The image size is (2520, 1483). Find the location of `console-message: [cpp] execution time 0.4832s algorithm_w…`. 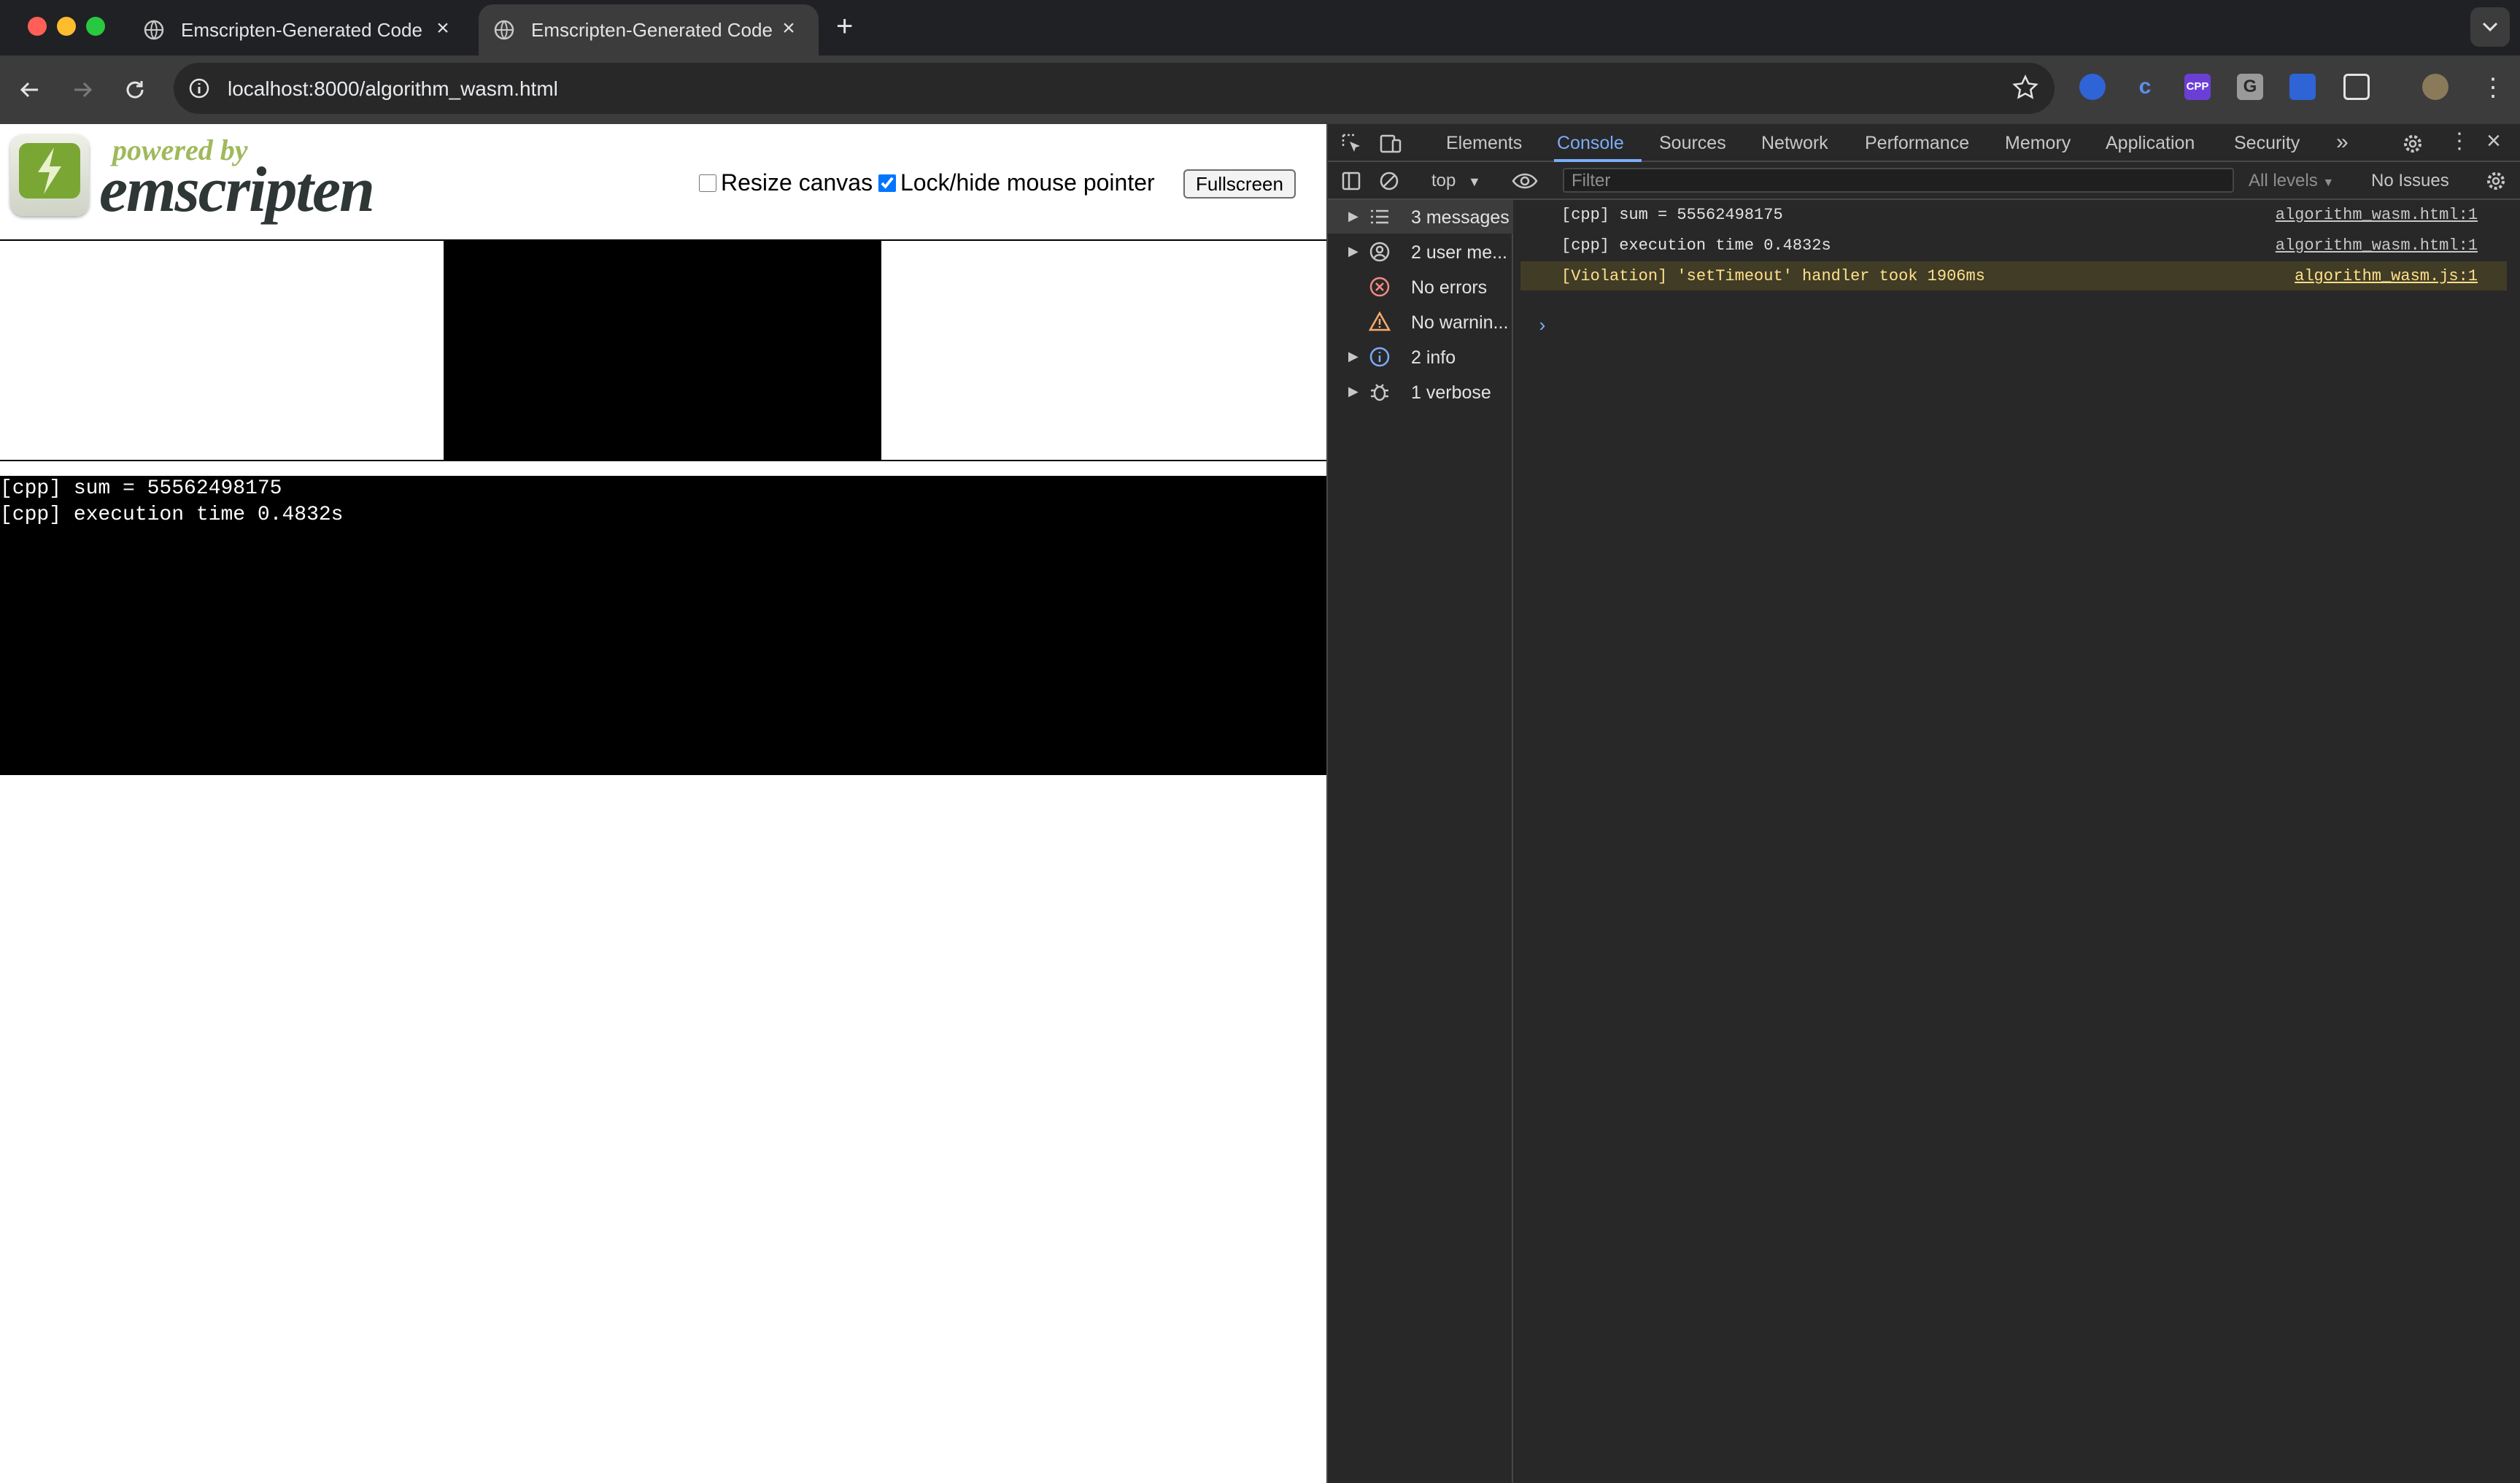

console-message: [cpp] execution time 0.4832s algorithm_w… is located at coordinates (2014, 245).